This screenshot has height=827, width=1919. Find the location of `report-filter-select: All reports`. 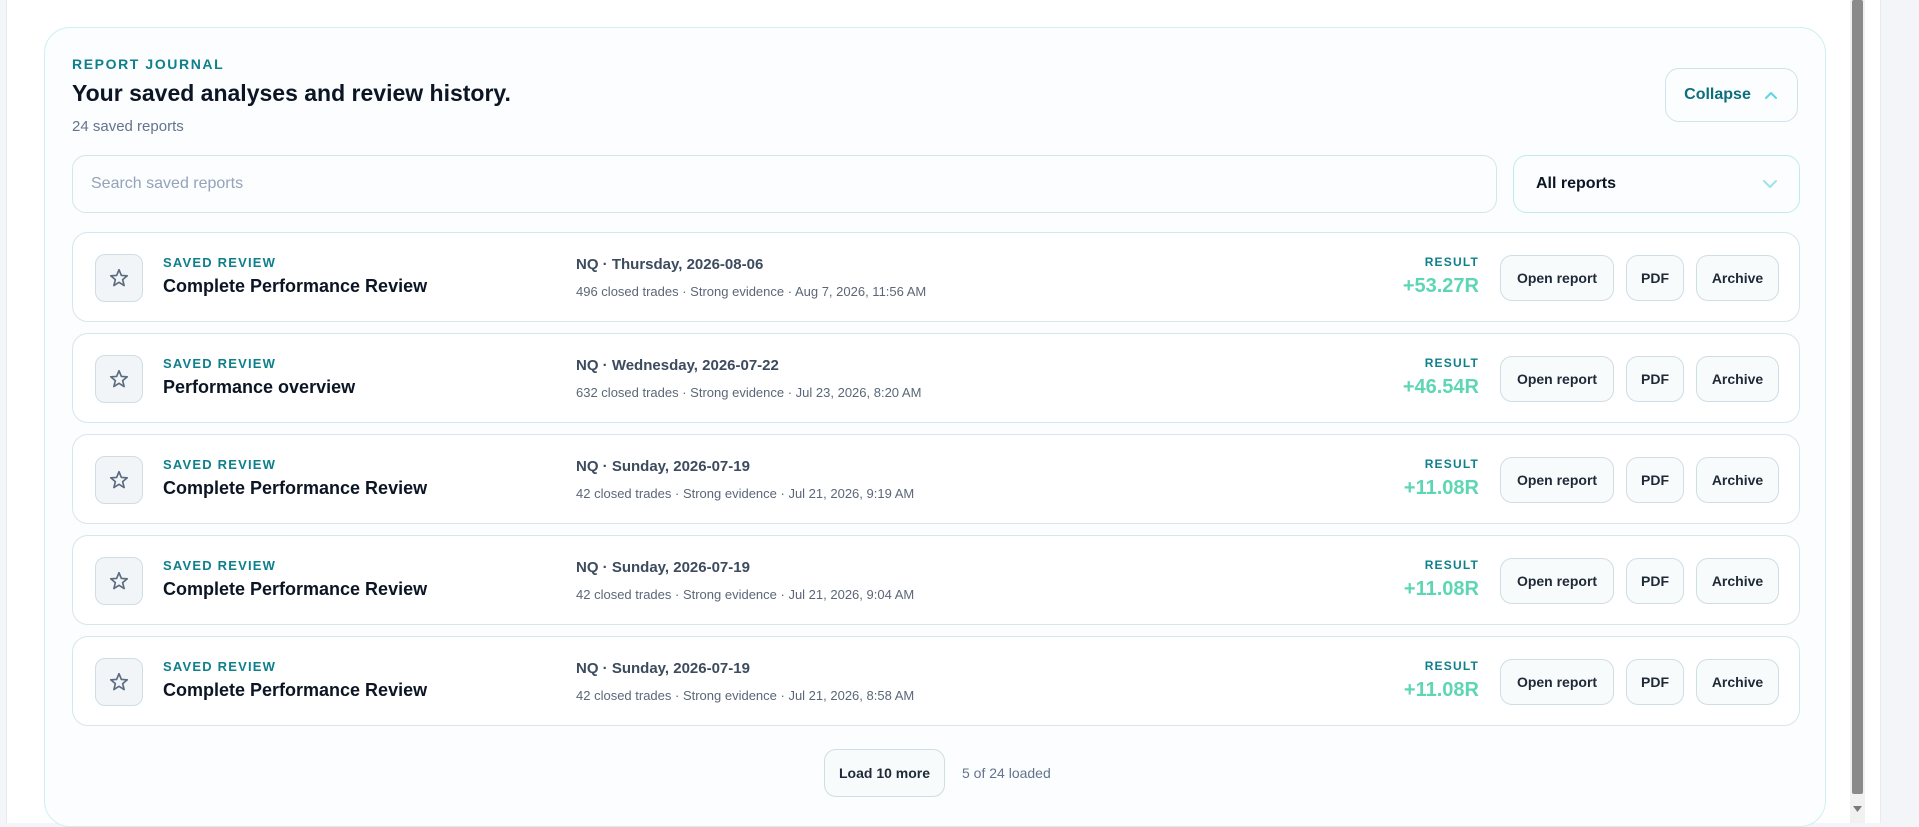

report-filter-select: All reports is located at coordinates (1656, 184).